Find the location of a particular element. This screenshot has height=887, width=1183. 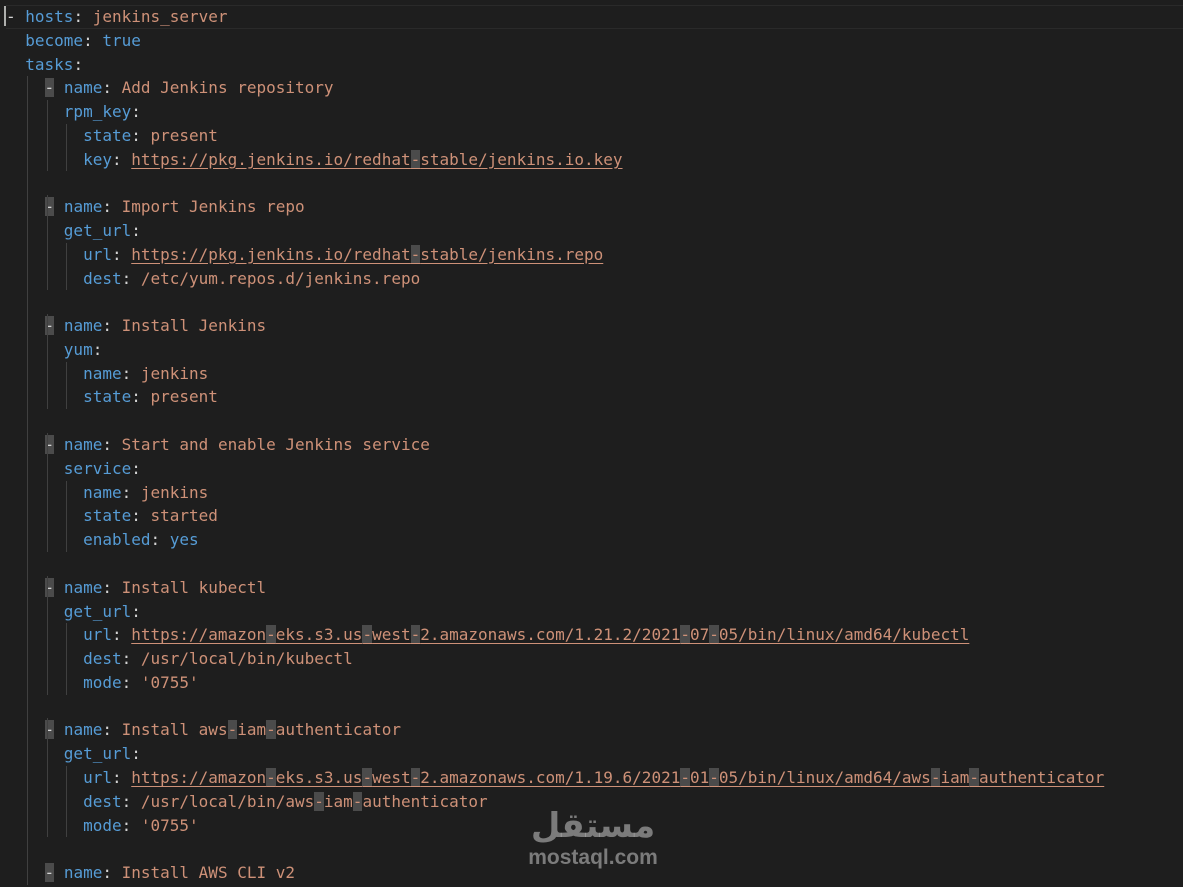

code-line: state: started is located at coordinates (112, 516).